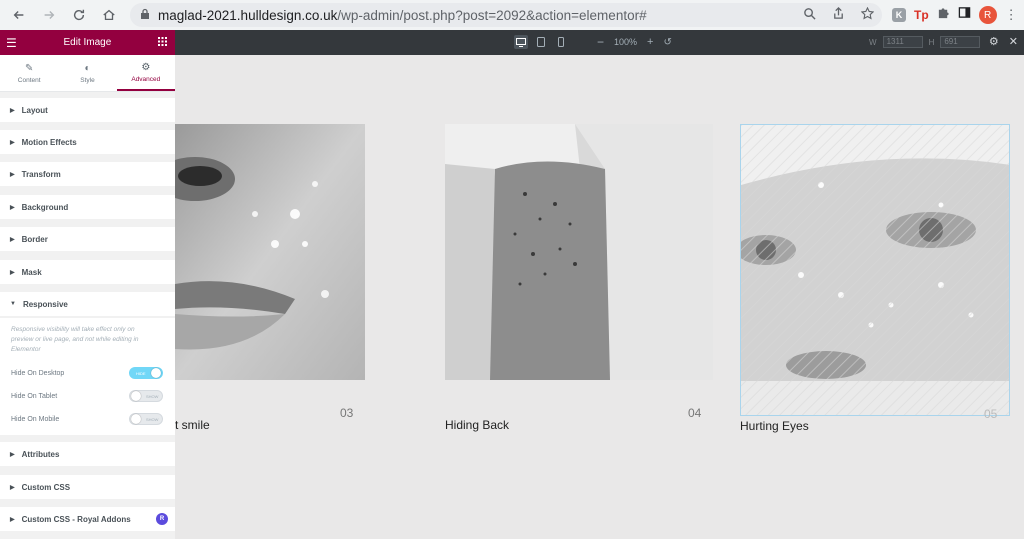  I want to click on card-number-05: 05, so click(991, 414).